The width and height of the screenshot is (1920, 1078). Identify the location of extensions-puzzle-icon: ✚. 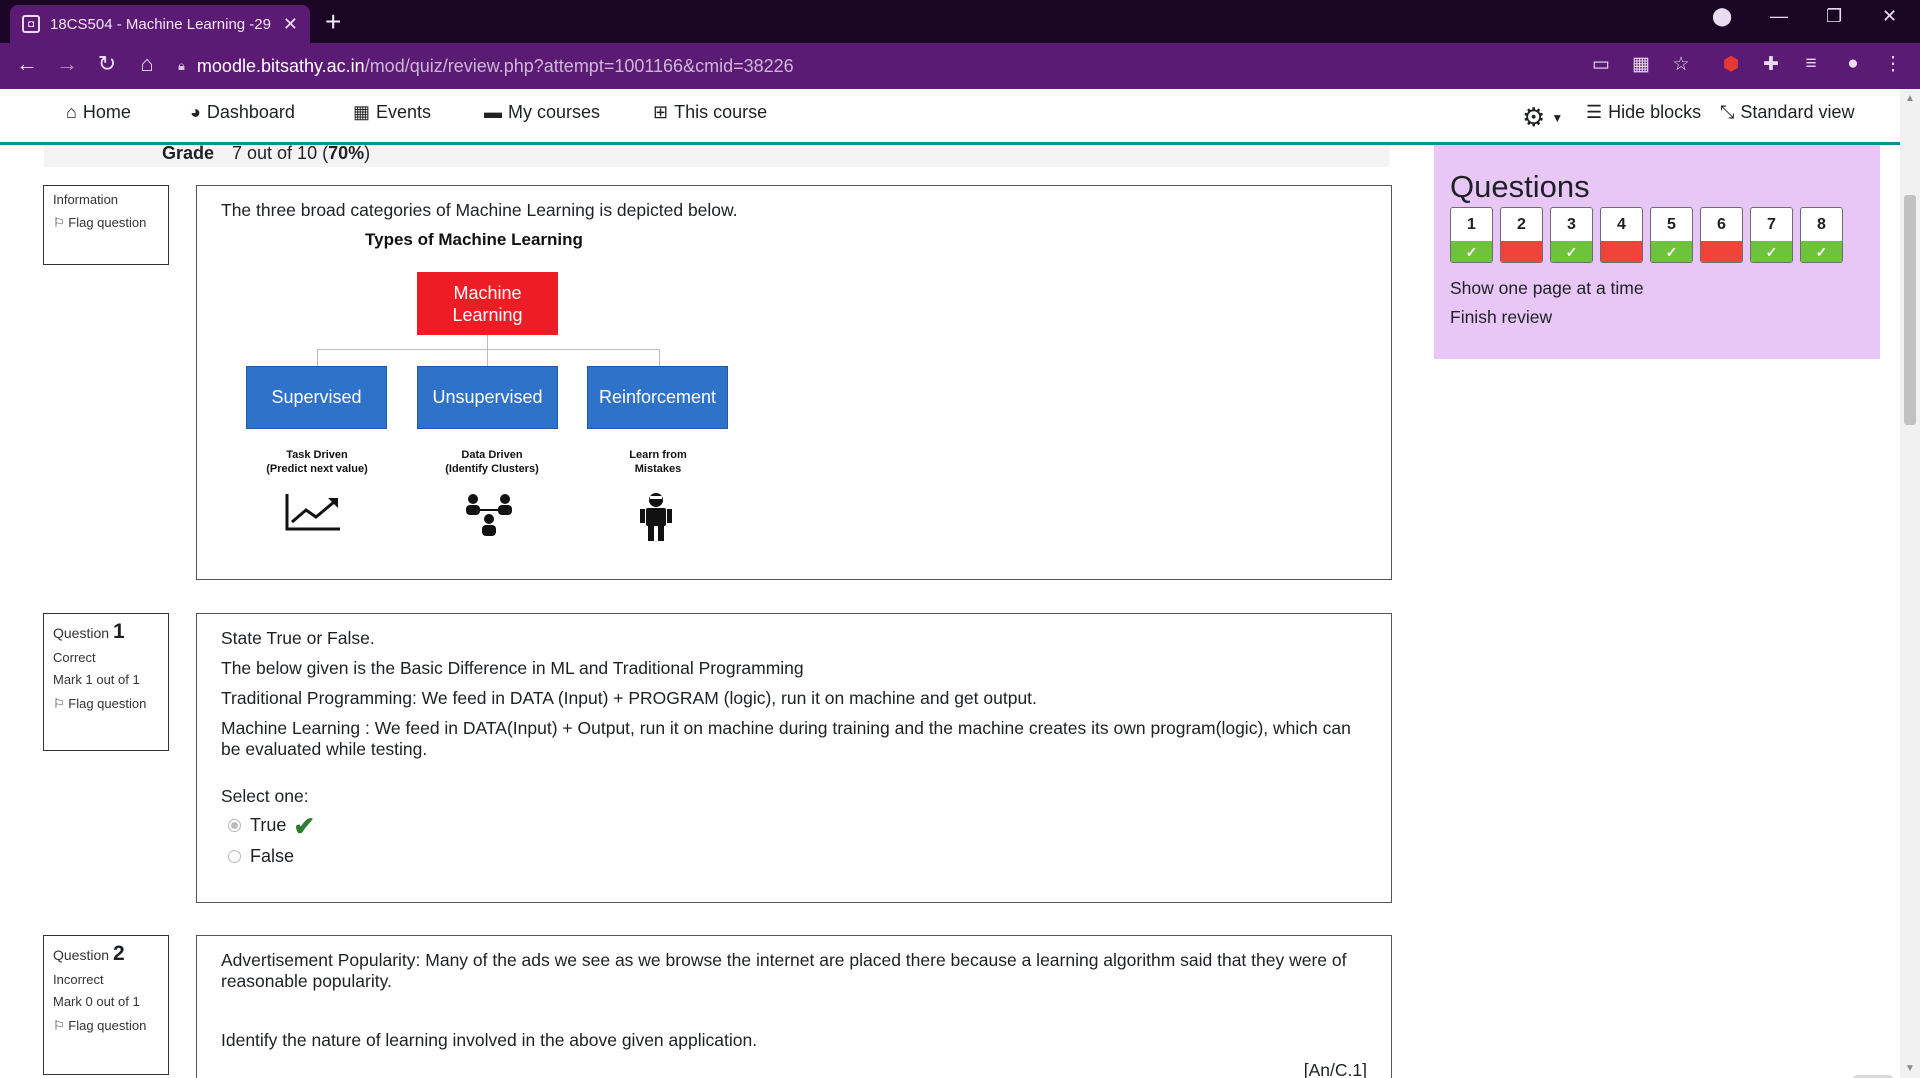
(1771, 64).